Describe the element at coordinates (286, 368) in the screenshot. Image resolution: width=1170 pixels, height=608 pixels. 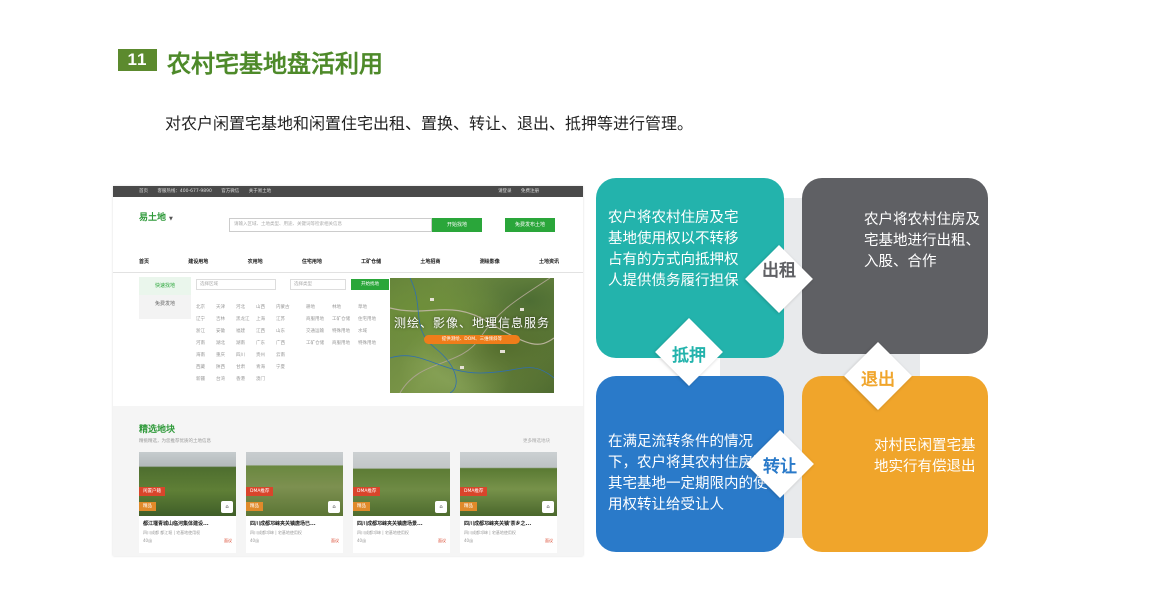
I see `region-item: 宁夏` at that location.